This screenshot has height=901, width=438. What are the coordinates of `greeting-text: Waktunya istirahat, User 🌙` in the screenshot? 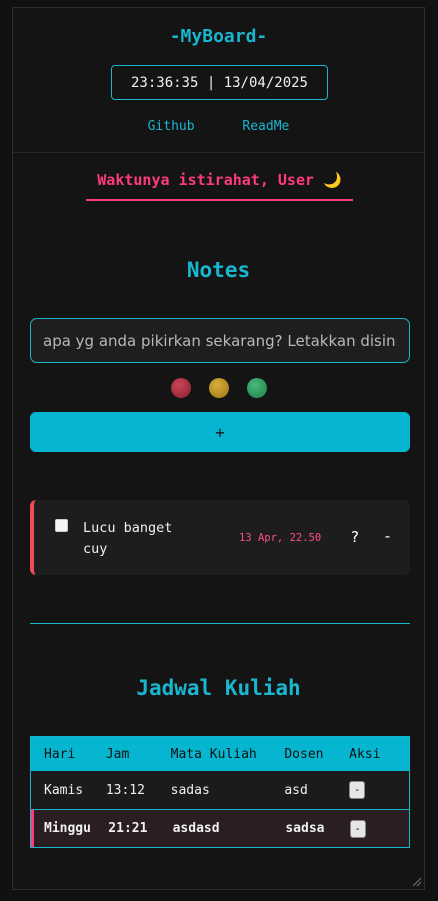 It's located at (219, 186).